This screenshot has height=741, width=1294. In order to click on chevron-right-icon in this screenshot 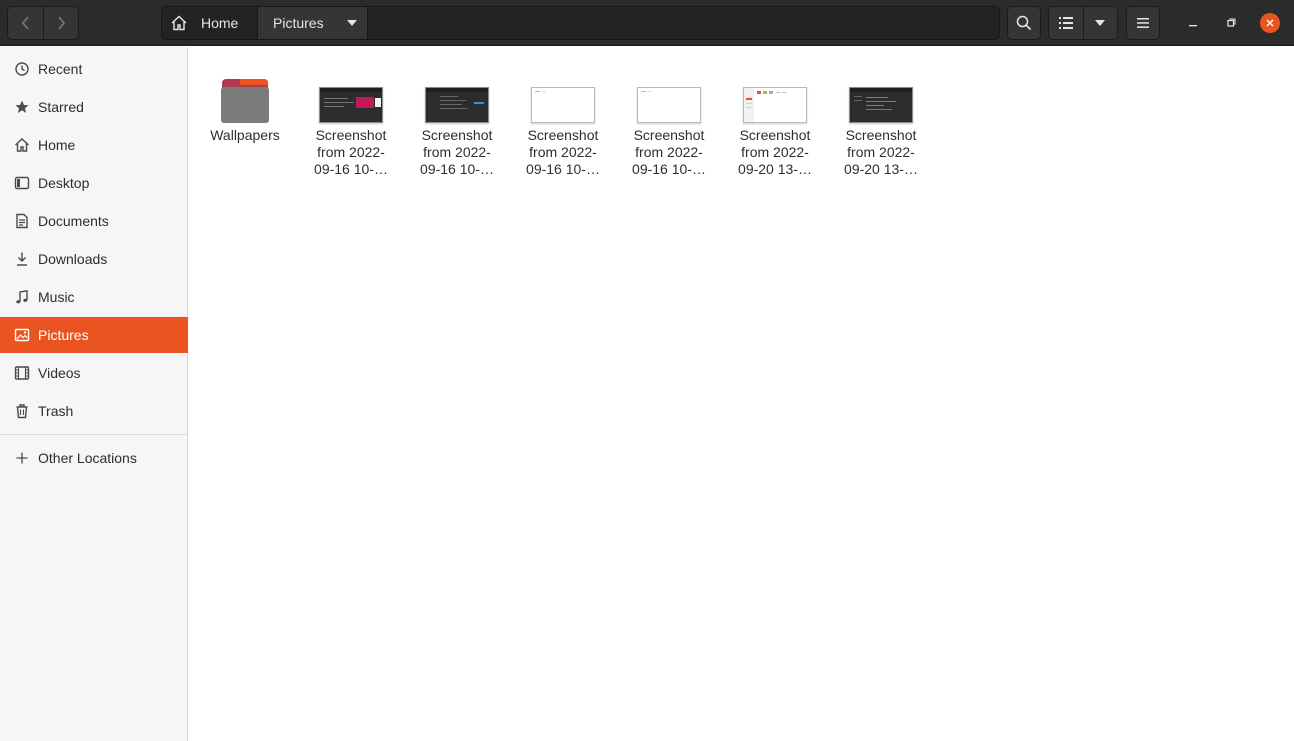, I will do `click(62, 23)`.